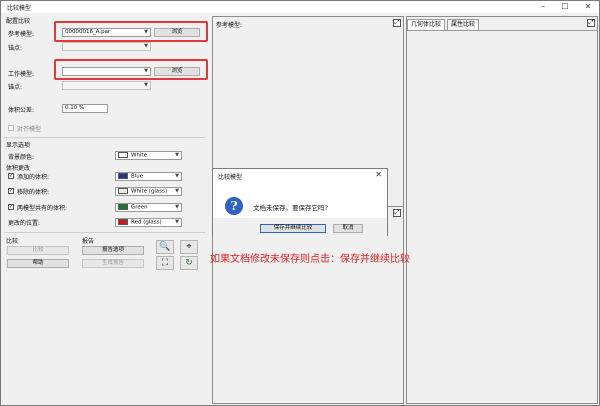 The image size is (600, 406). Describe the element at coordinates (165, 247) in the screenshot. I see `zoom-icon: 🔍` at that location.